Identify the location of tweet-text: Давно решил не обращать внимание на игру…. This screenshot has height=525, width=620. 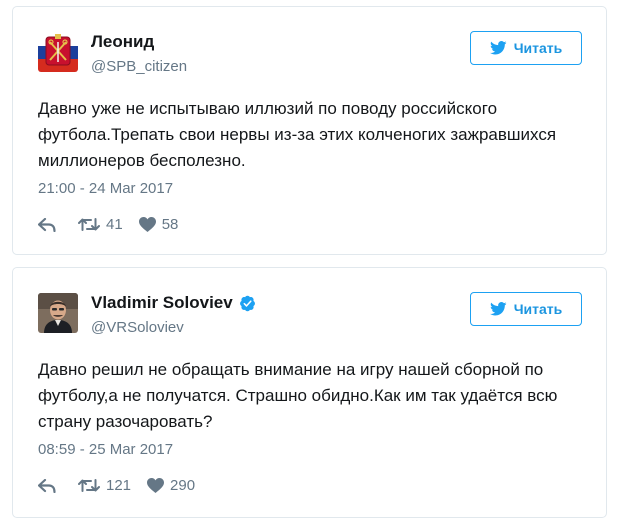
(298, 395).